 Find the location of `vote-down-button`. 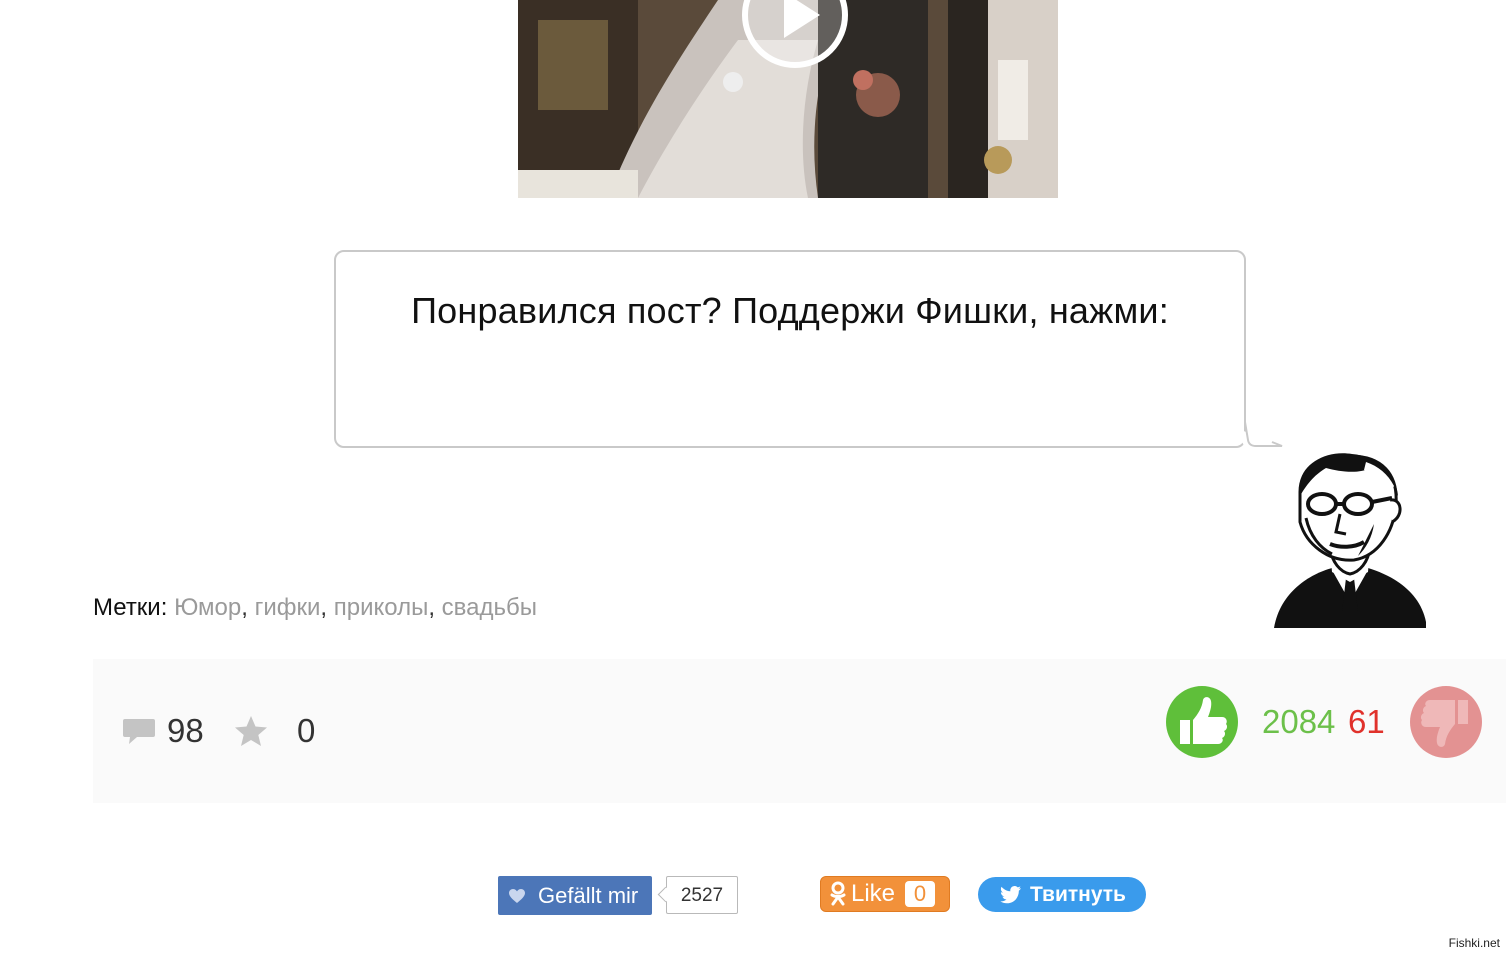

vote-down-button is located at coordinates (1446, 722).